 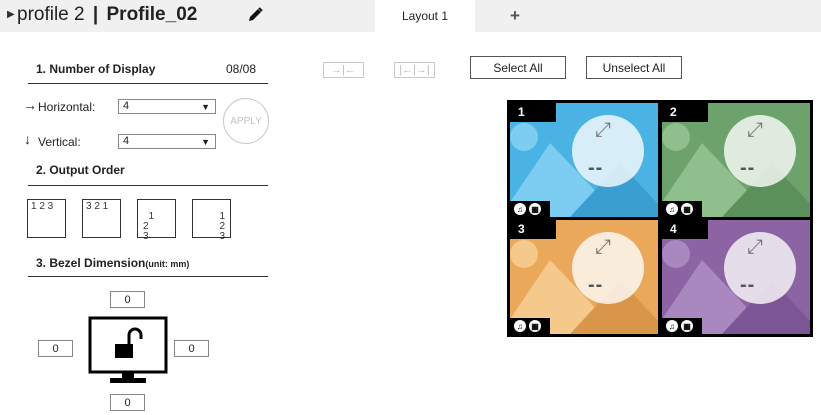 I want to click on bezel-unit: (unit: mm), so click(x=167, y=264).